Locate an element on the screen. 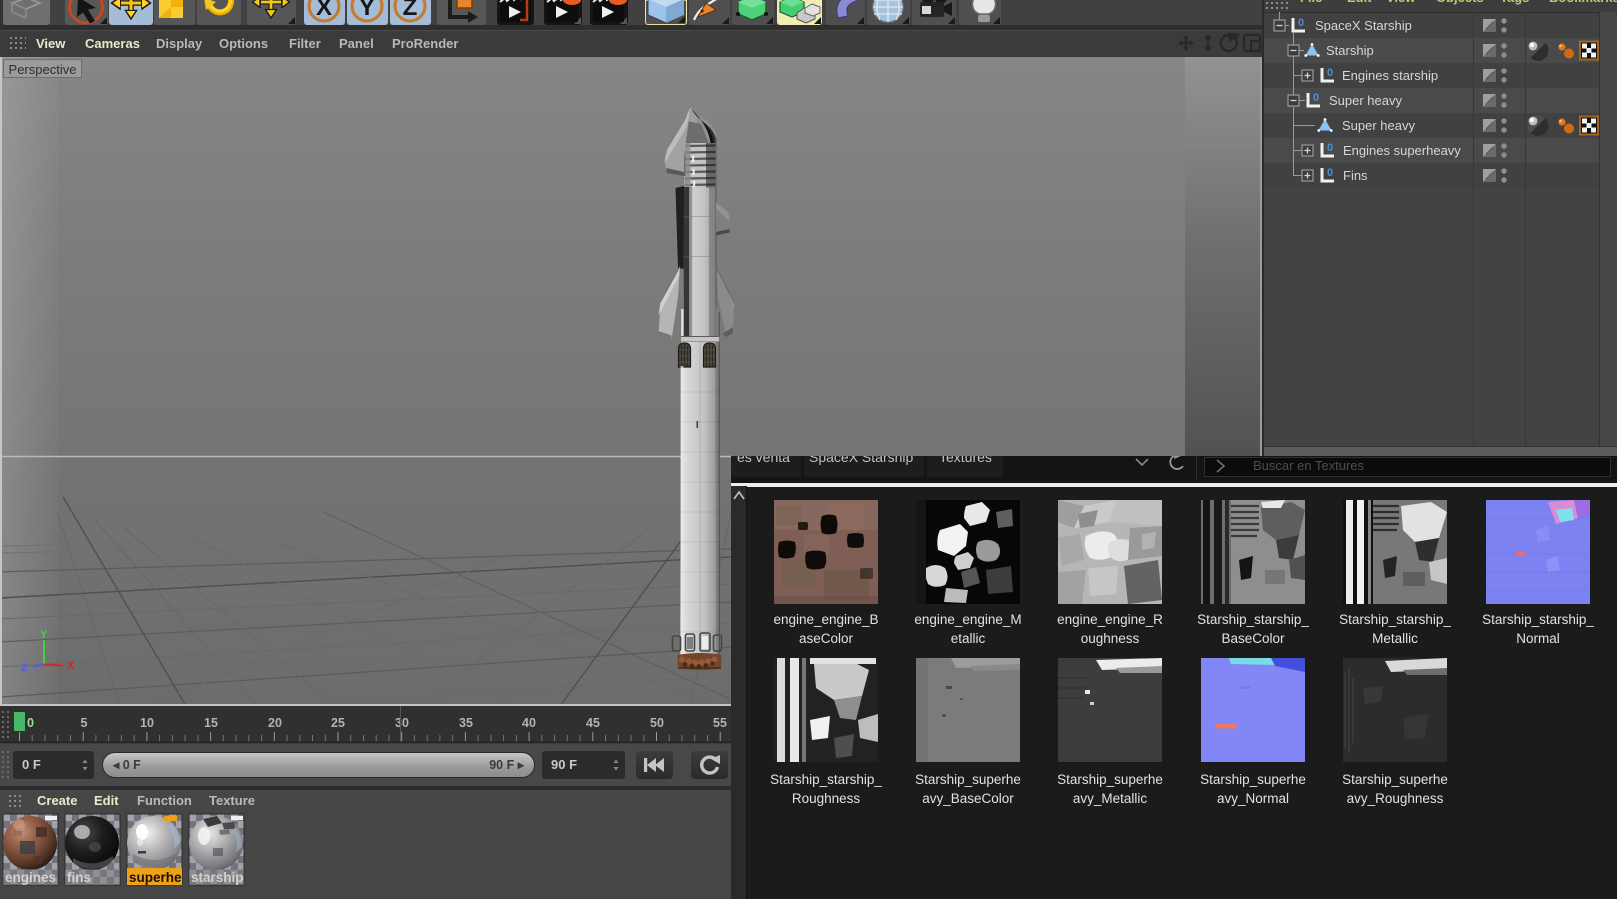  svg-text: 5 is located at coordinates (84, 723).